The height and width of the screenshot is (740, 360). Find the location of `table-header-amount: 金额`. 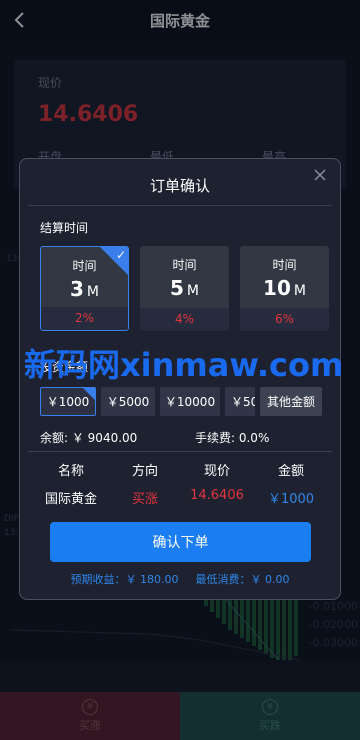

table-header-amount: 金额 is located at coordinates (290, 471).